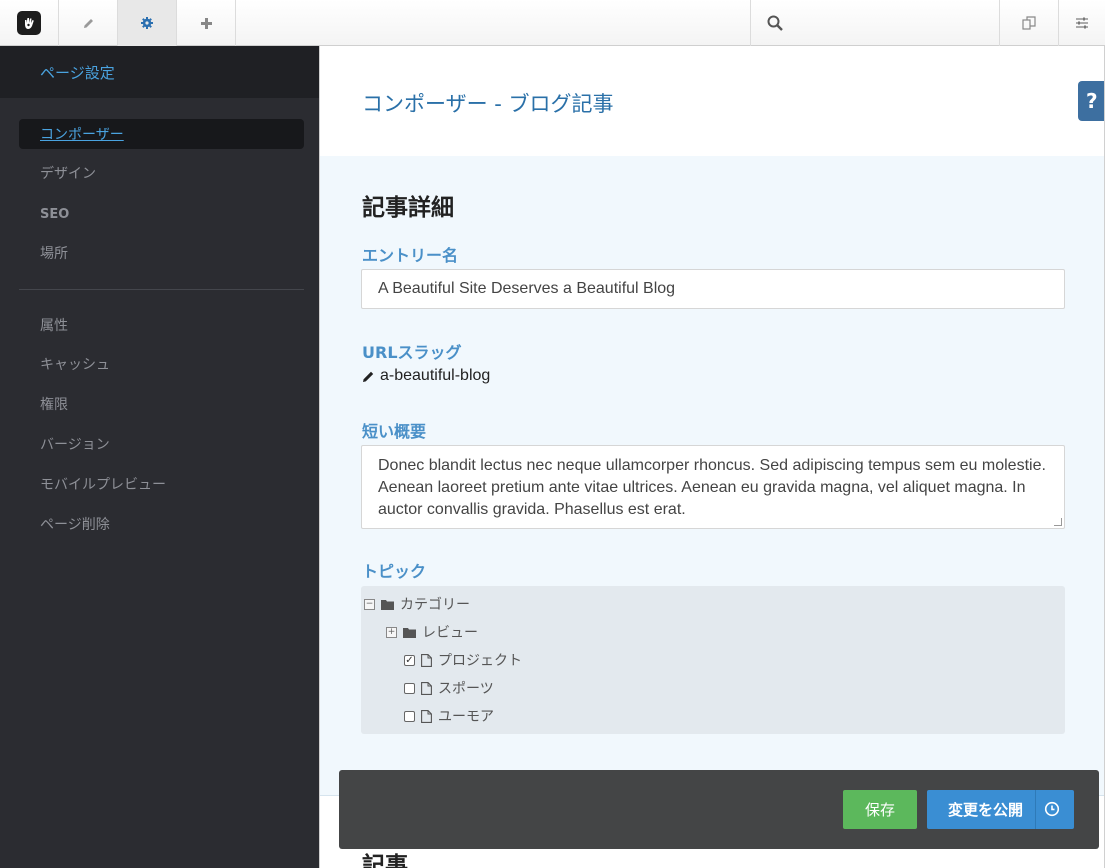 The image size is (1105, 868). What do you see at coordinates (480, 661) in the screenshot?
I see `tree-node-label: プロジェクト` at bounding box center [480, 661].